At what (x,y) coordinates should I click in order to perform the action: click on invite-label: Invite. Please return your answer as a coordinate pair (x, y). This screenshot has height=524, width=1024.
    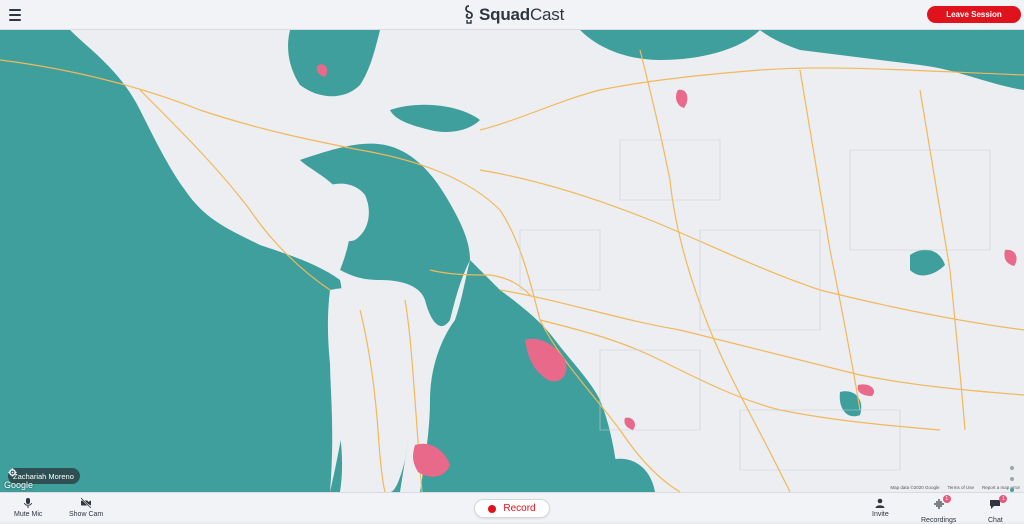
    Looking at the image, I should click on (880, 514).